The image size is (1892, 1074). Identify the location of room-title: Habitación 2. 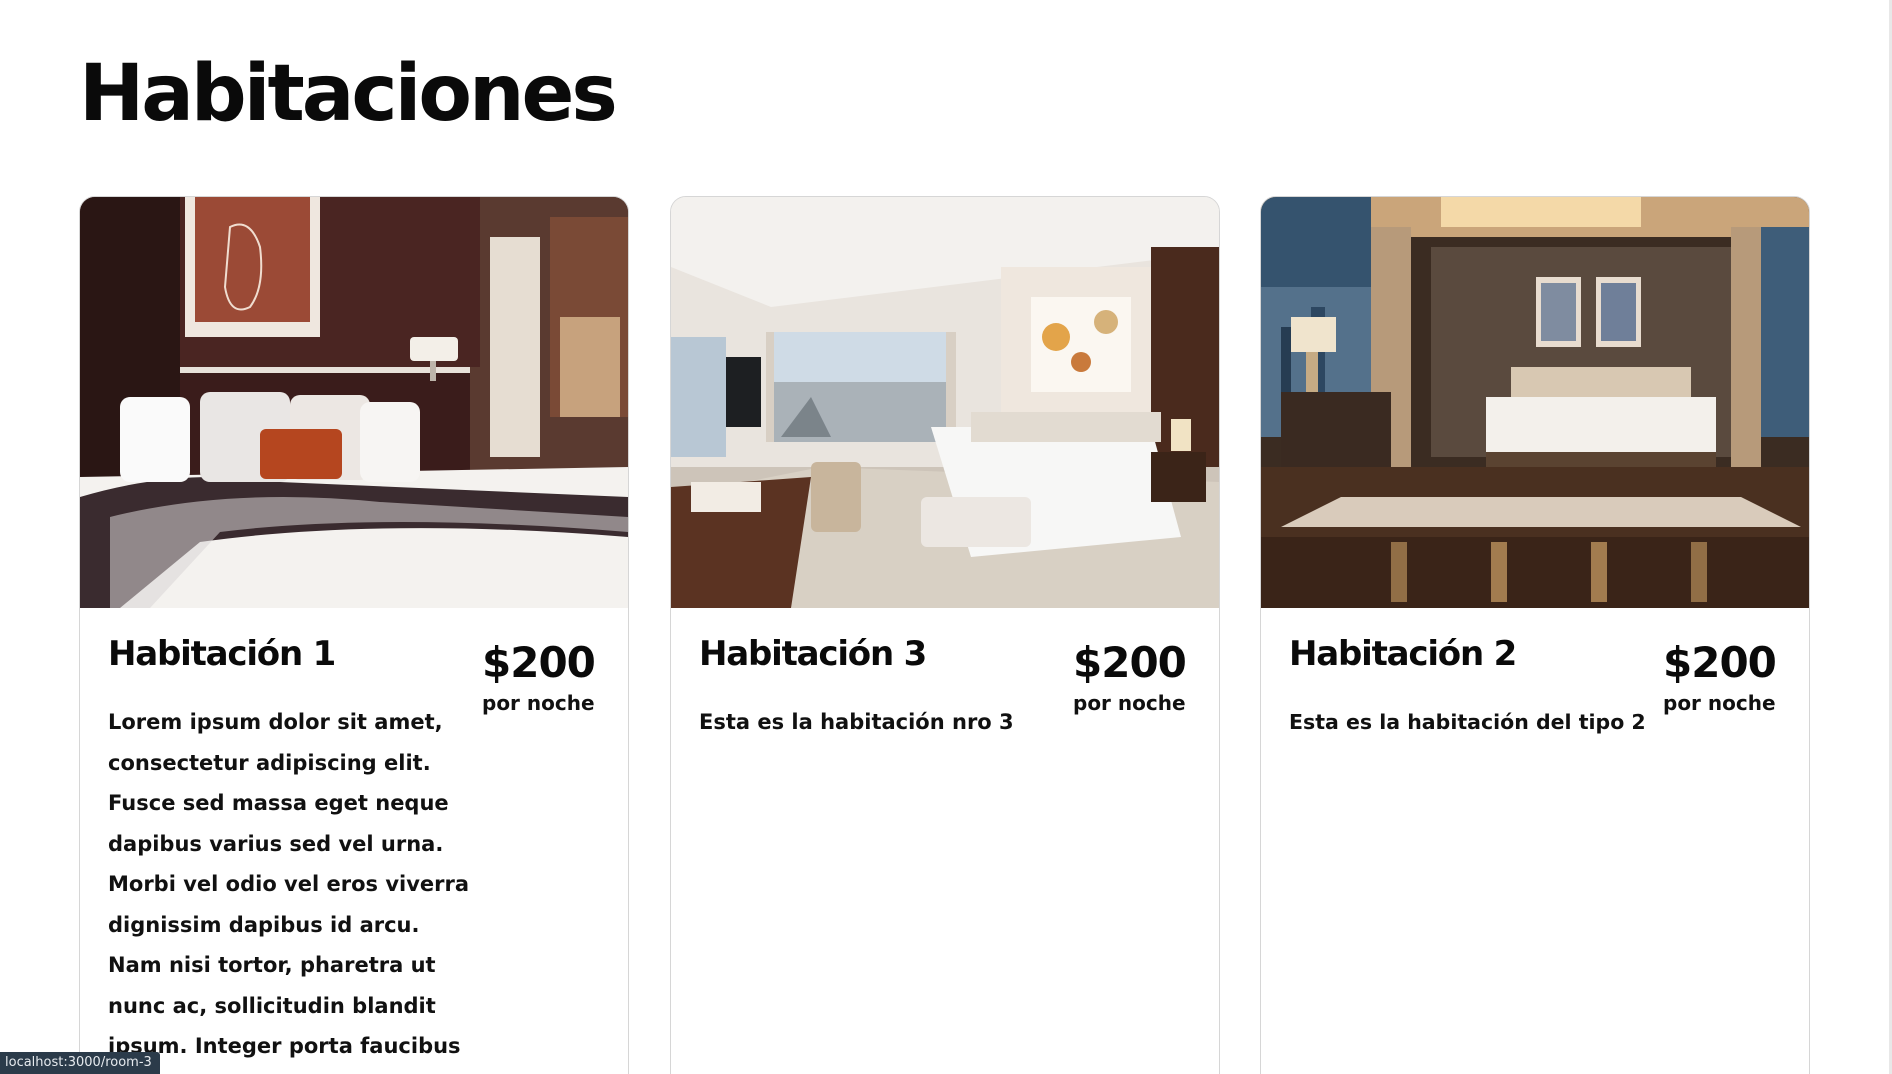
(1403, 654).